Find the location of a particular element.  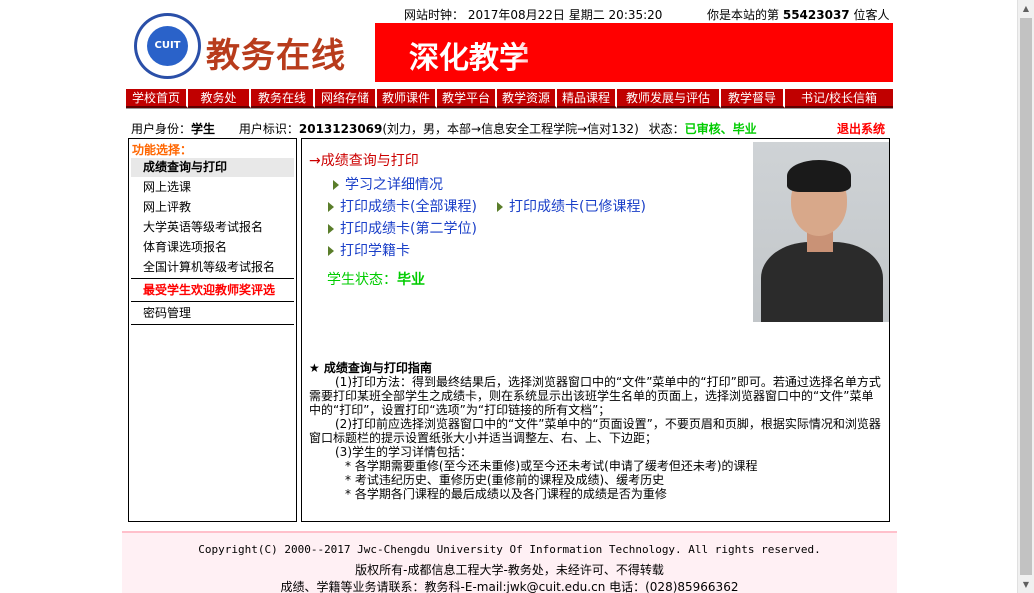

id-label: 用户标识： is located at coordinates (268, 129).